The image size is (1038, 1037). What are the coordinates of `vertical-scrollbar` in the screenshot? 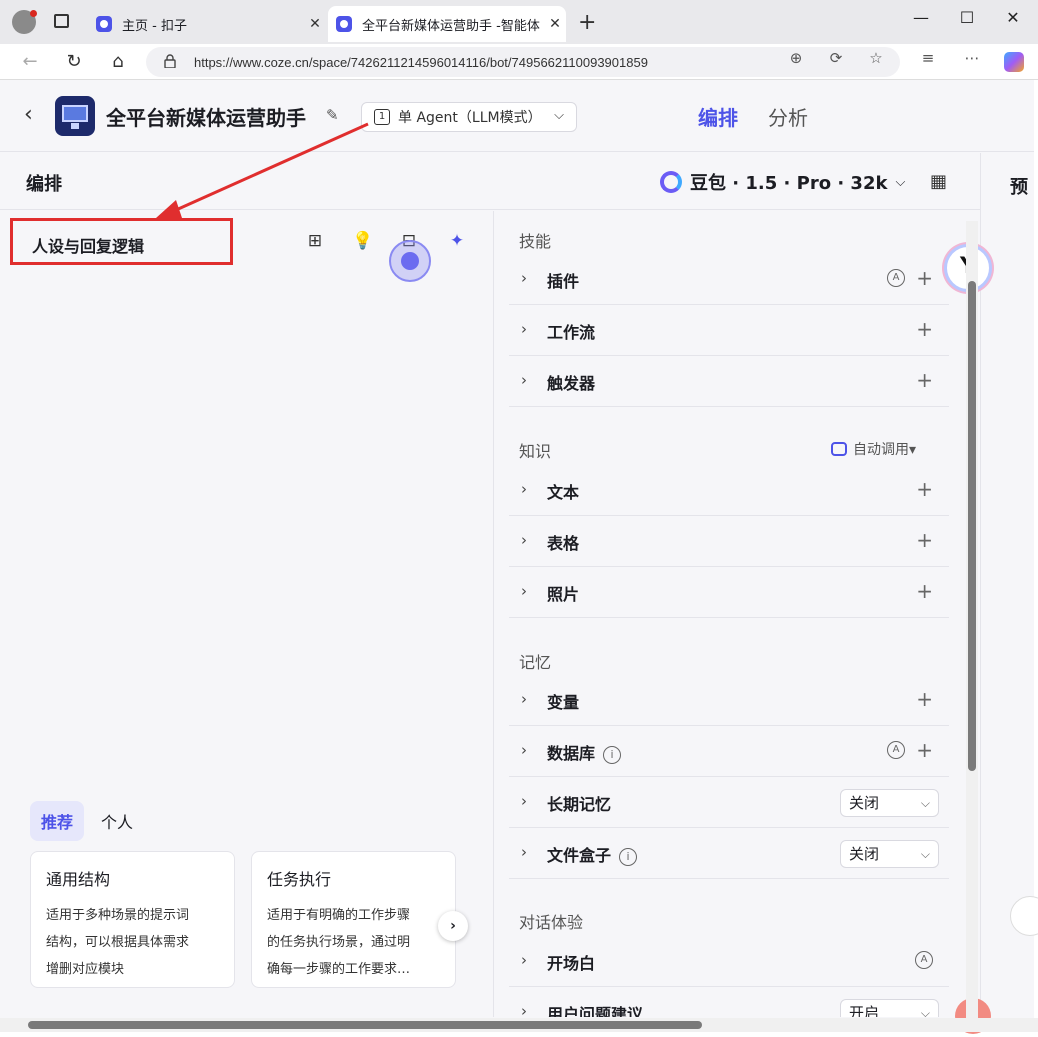 It's located at (972, 620).